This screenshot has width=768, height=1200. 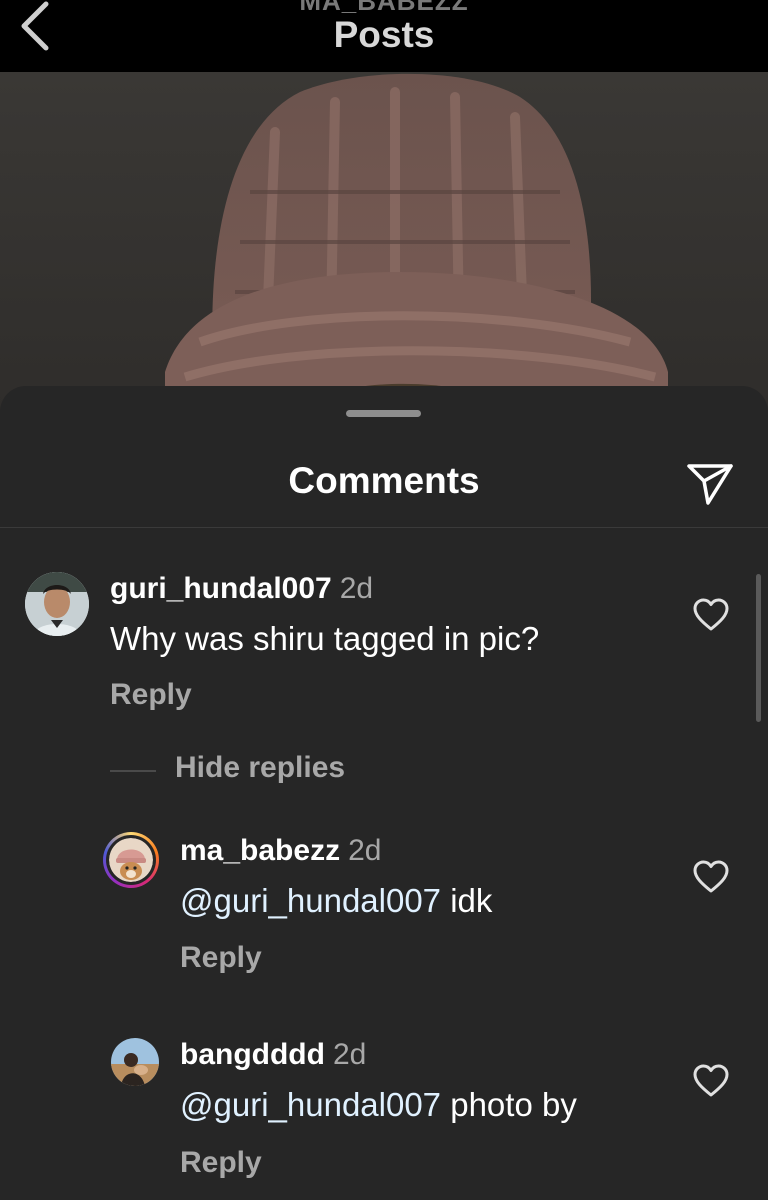 I want to click on reply-username: ma_babezz 2d, so click(x=280, y=851).